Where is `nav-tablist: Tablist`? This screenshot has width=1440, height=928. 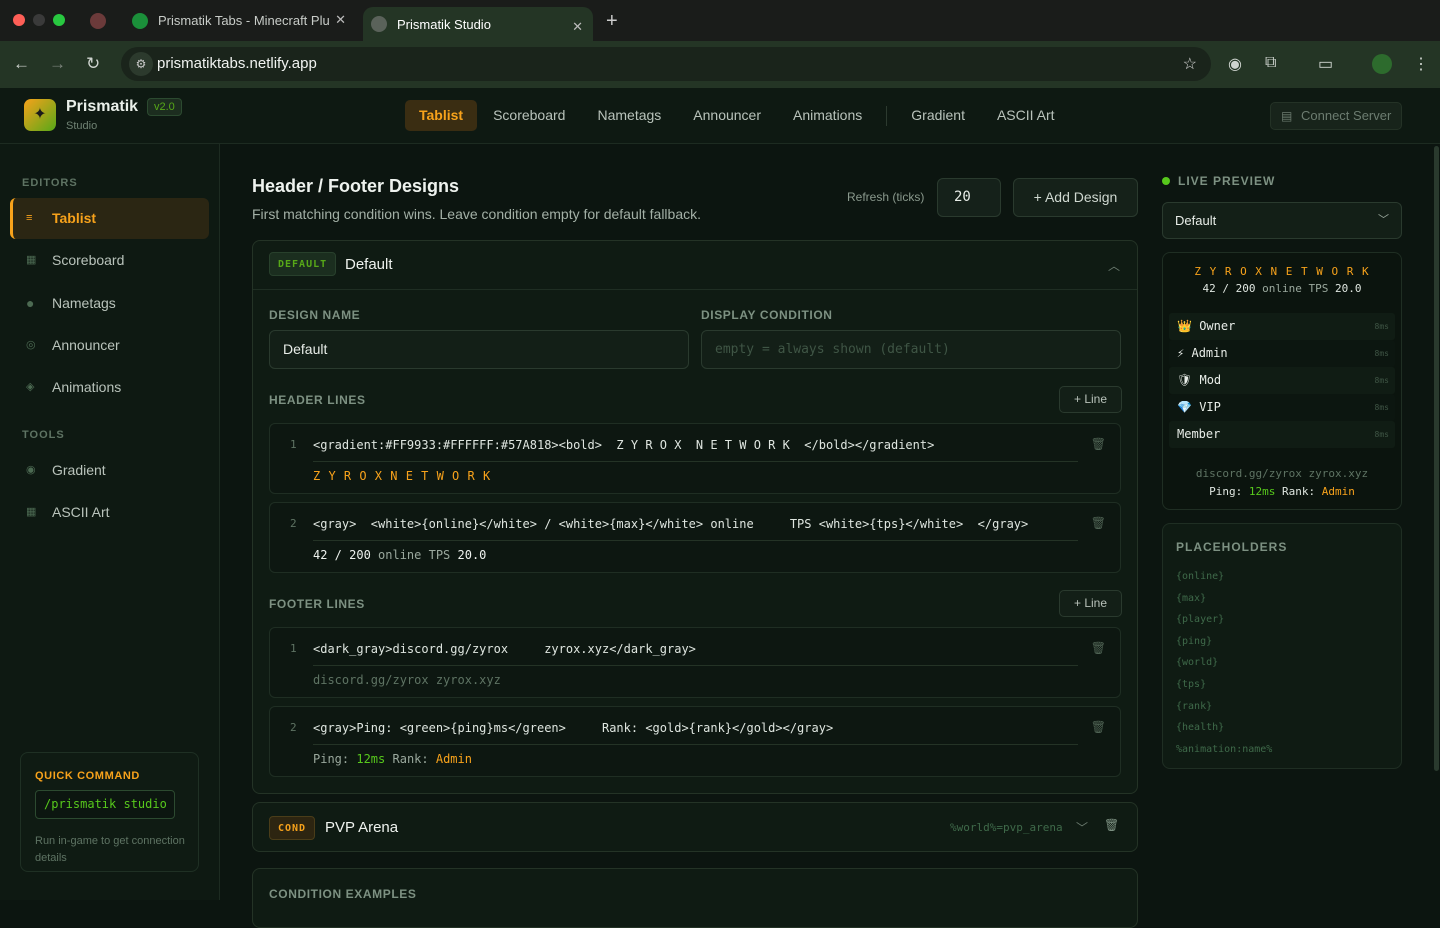 nav-tablist: Tablist is located at coordinates (441, 115).